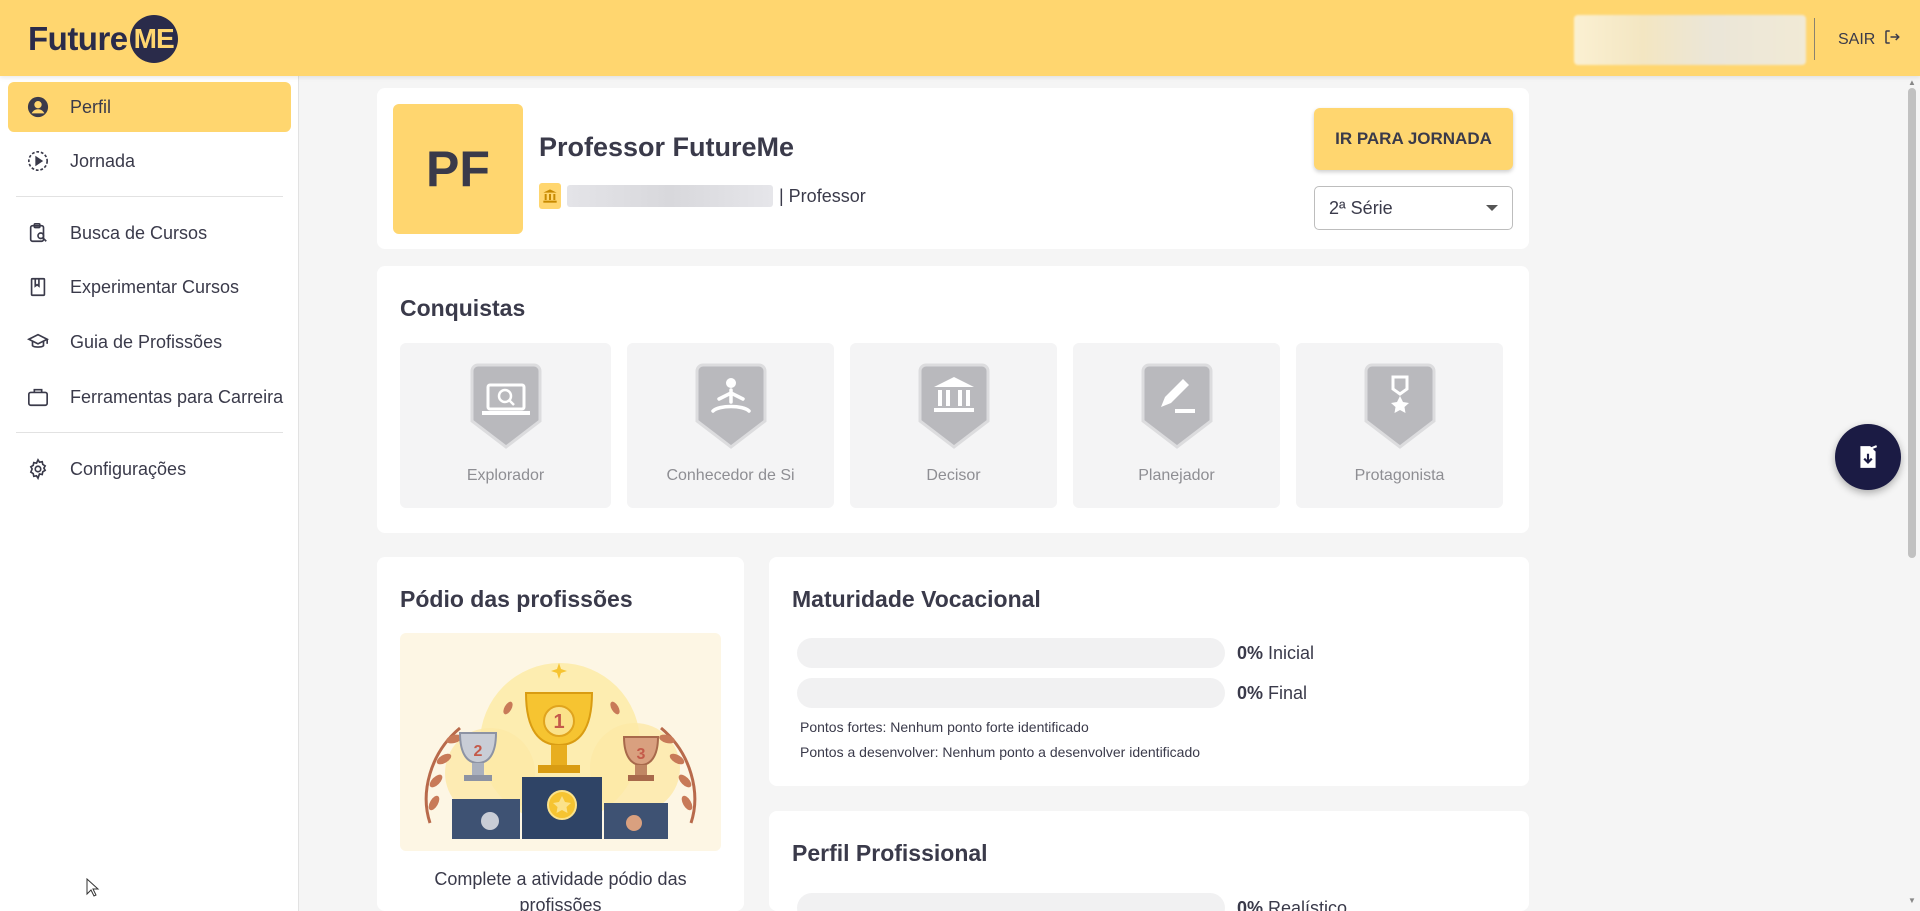 The width and height of the screenshot is (1920, 911). Describe the element at coordinates (1912, 323) in the screenshot. I see `vertical-scrollbar-thumb` at that location.